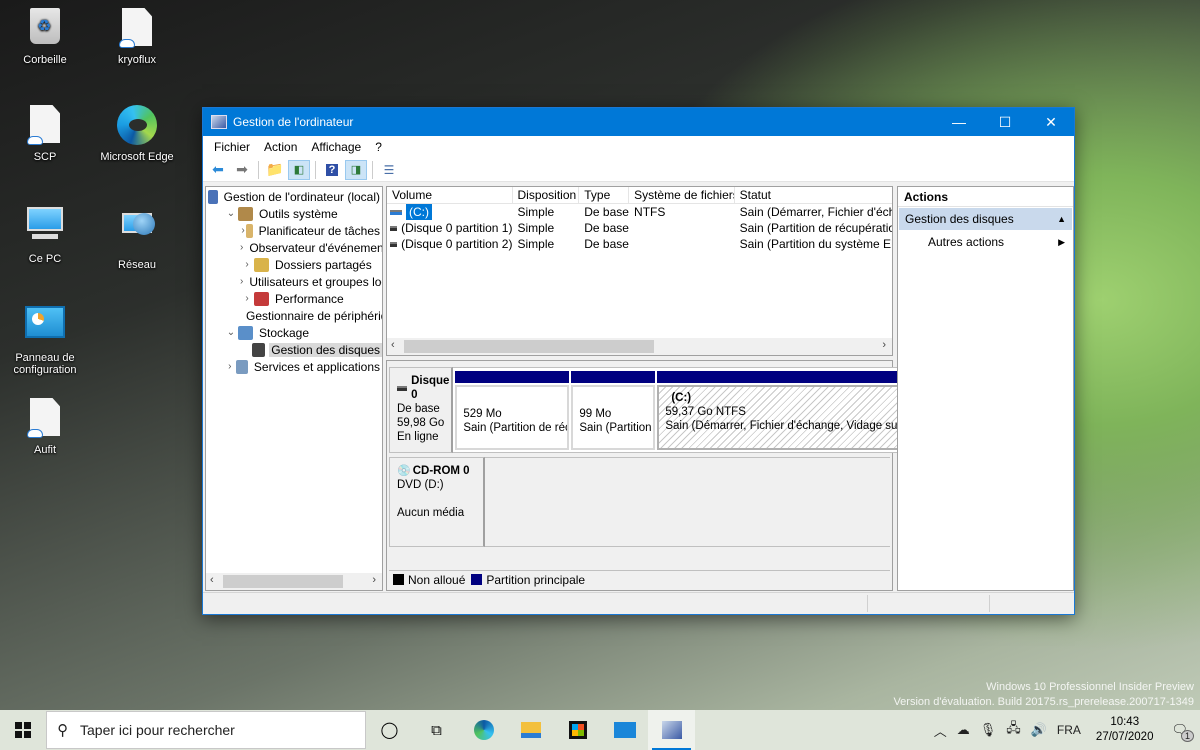 The width and height of the screenshot is (1200, 750). What do you see at coordinates (218, 170) in the screenshot?
I see `back-button: ⬅` at bounding box center [218, 170].